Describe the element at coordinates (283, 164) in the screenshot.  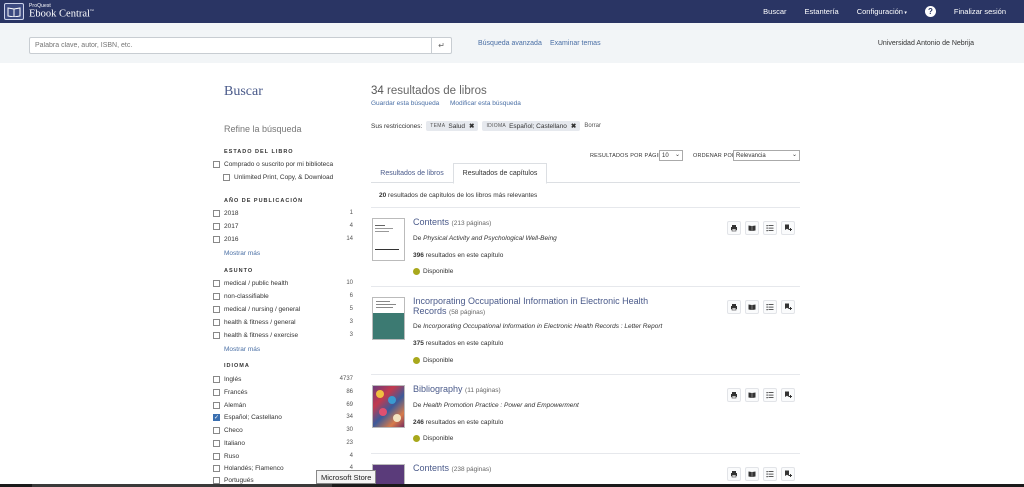
I see `facet-item: Comprado o suscrito por mi biblioteca` at that location.